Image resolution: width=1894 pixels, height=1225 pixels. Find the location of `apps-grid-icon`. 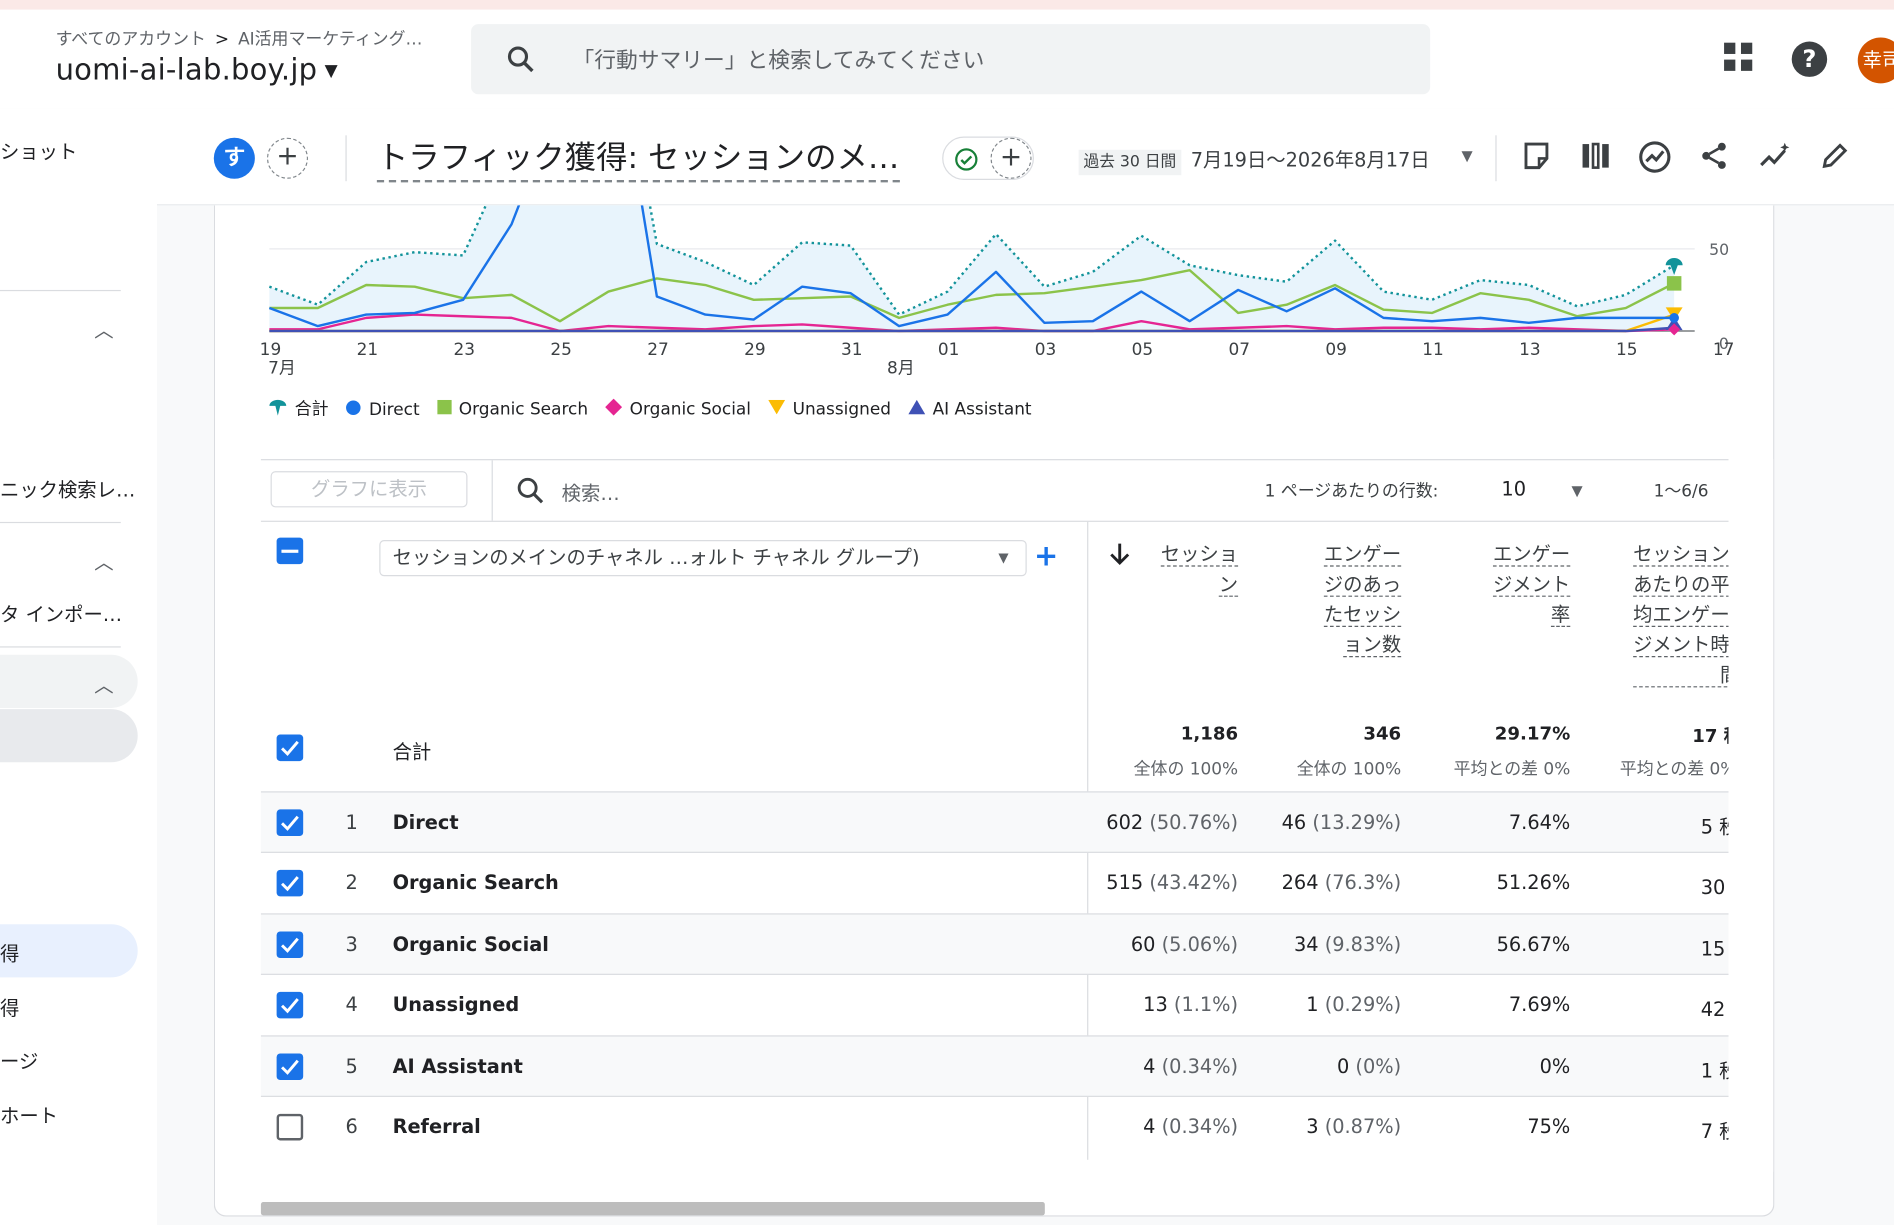

apps-grid-icon is located at coordinates (1738, 57).